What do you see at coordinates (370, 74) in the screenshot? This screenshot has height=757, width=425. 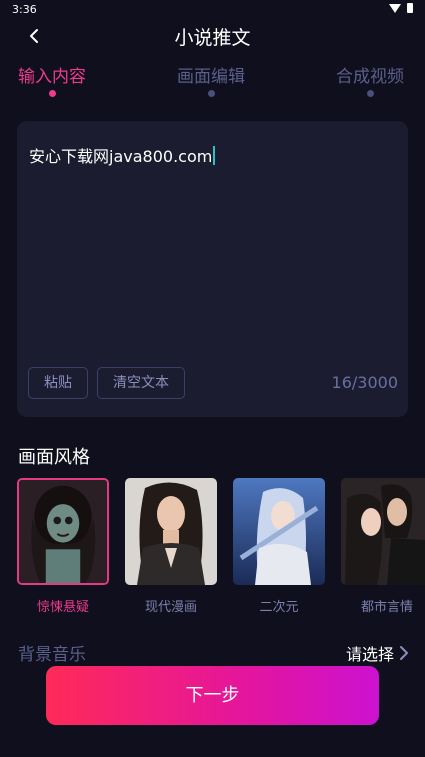 I see `step-compose-video: 合成视频` at bounding box center [370, 74].